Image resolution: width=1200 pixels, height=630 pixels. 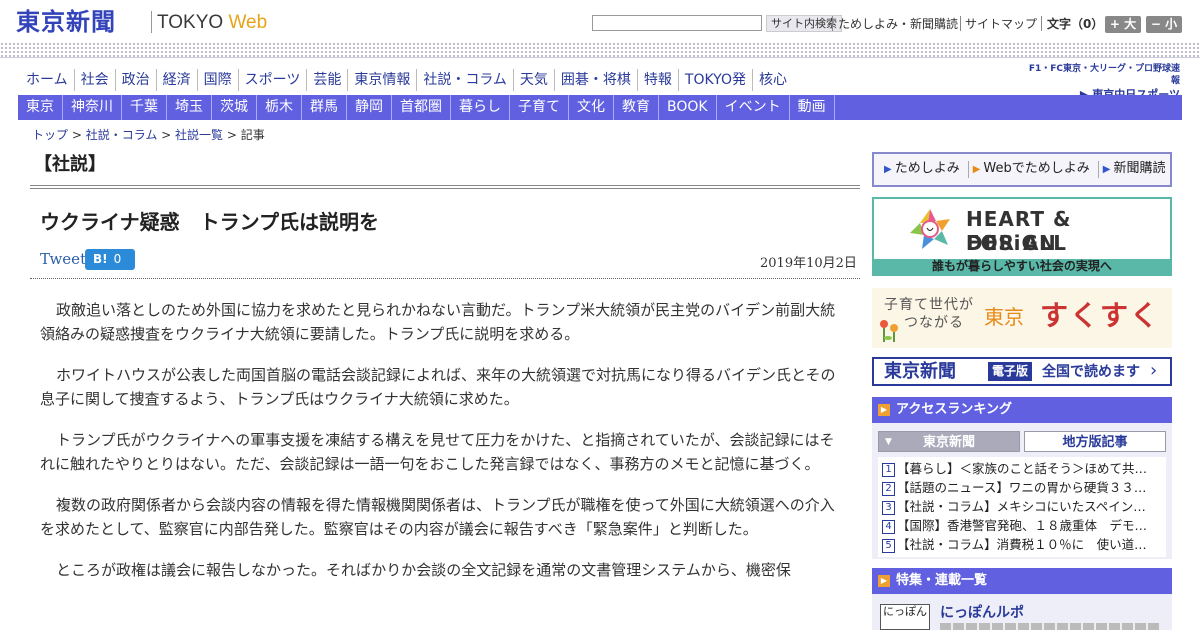 What do you see at coordinates (595, 80) in the screenshot?
I see `nav-item: 囲碁・将棋` at bounding box center [595, 80].